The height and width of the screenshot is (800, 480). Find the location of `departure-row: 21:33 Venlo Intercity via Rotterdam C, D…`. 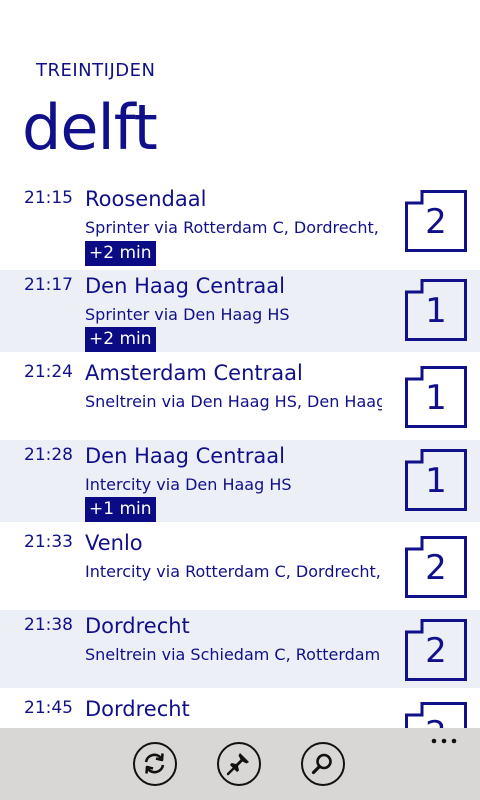

departure-row: 21:33 Venlo Intercity via Rotterdam C, D… is located at coordinates (240, 566).